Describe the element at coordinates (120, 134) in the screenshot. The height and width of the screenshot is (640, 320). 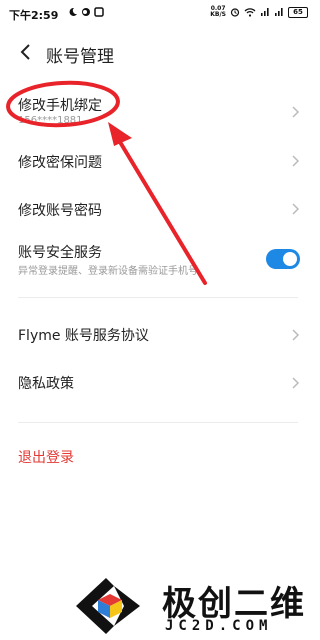
I see `arrow-head` at that location.